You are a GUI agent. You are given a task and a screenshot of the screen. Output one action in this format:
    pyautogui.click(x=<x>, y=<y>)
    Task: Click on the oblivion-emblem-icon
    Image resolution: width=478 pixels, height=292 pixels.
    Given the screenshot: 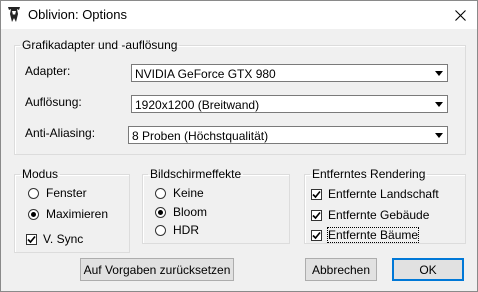 What is the action you would take?
    pyautogui.click(x=14, y=14)
    